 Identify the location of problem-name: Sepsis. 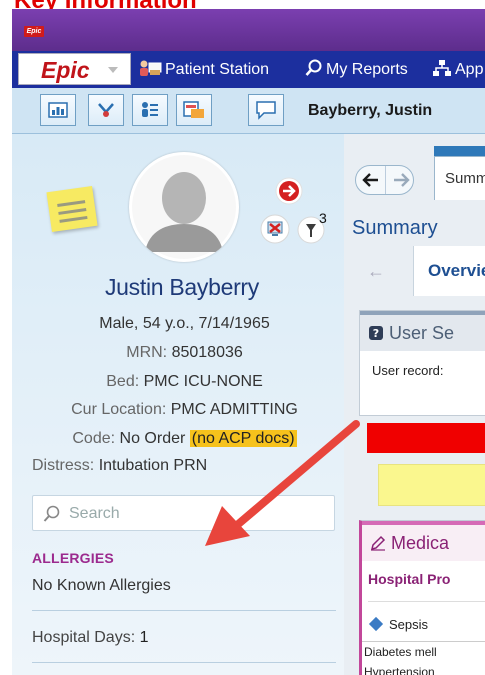
(409, 624).